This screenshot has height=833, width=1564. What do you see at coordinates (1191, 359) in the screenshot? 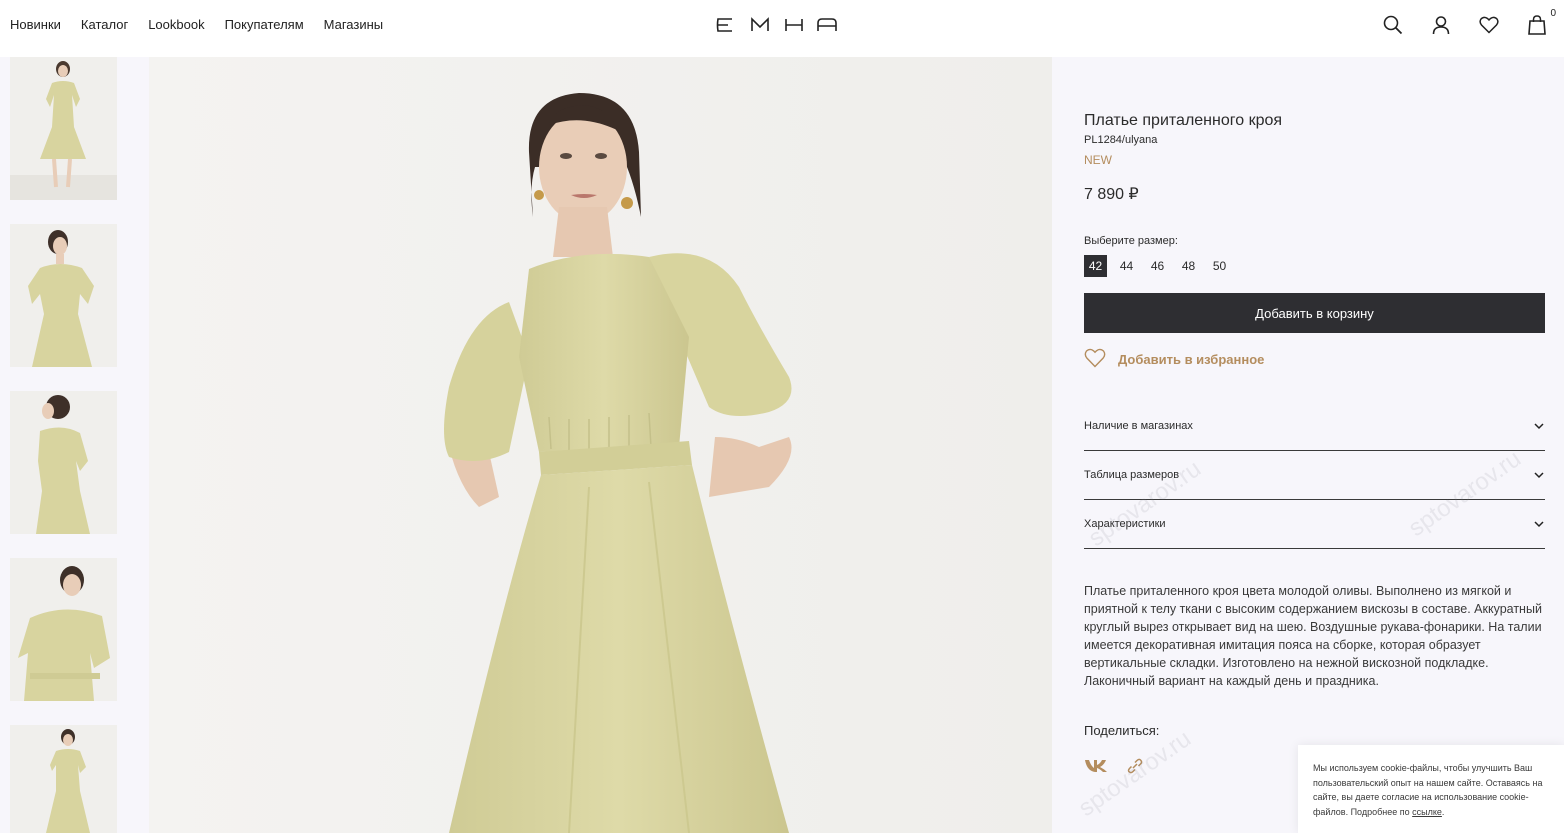
I see `add-to-favorites-label: Добавить в избранное` at bounding box center [1191, 359].